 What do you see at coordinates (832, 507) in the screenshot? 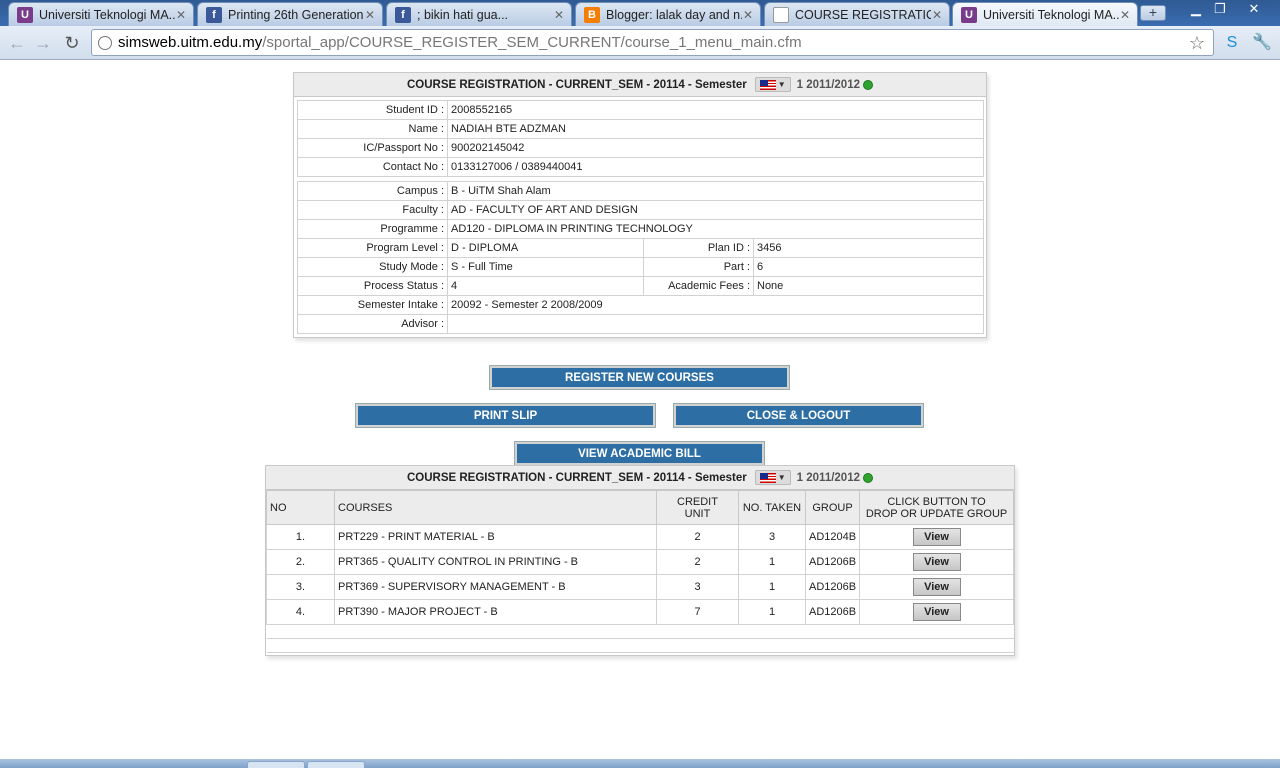
I see `column-header-group: GROUP` at bounding box center [832, 507].